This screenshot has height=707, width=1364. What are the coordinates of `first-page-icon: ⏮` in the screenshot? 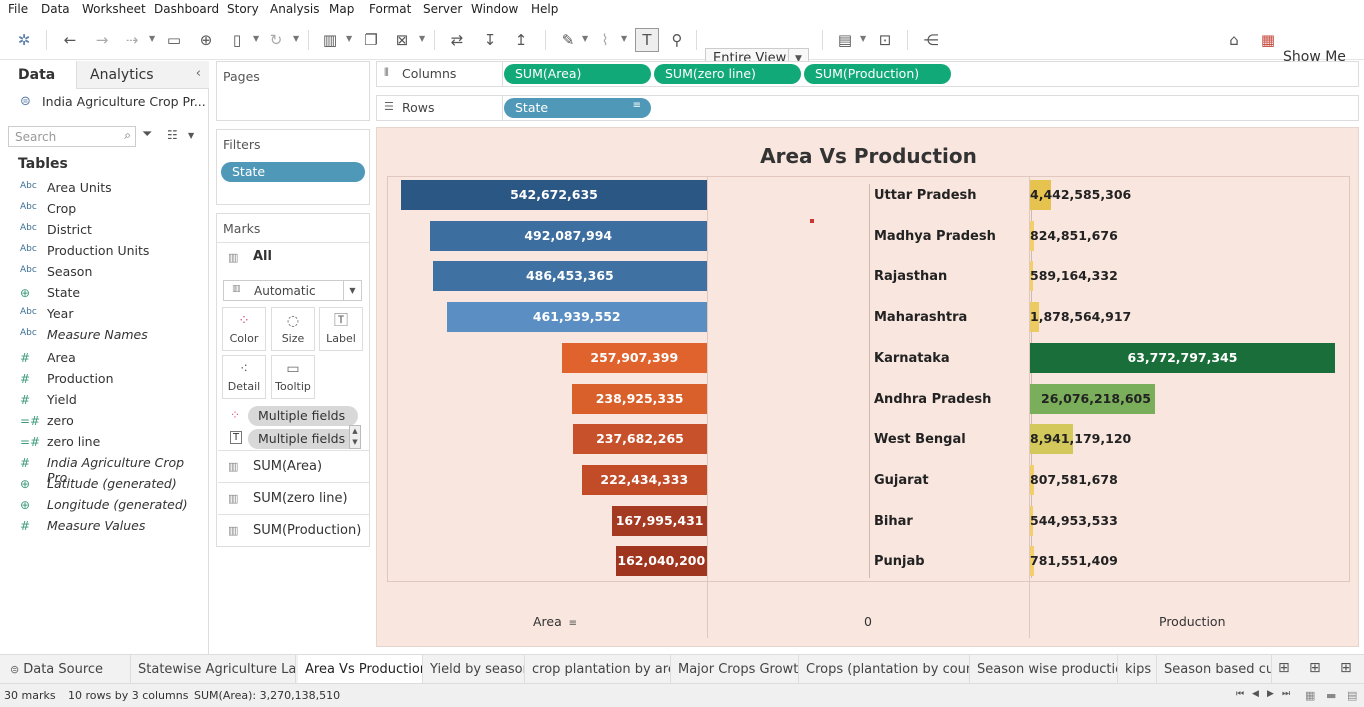 It's located at (1240, 694).